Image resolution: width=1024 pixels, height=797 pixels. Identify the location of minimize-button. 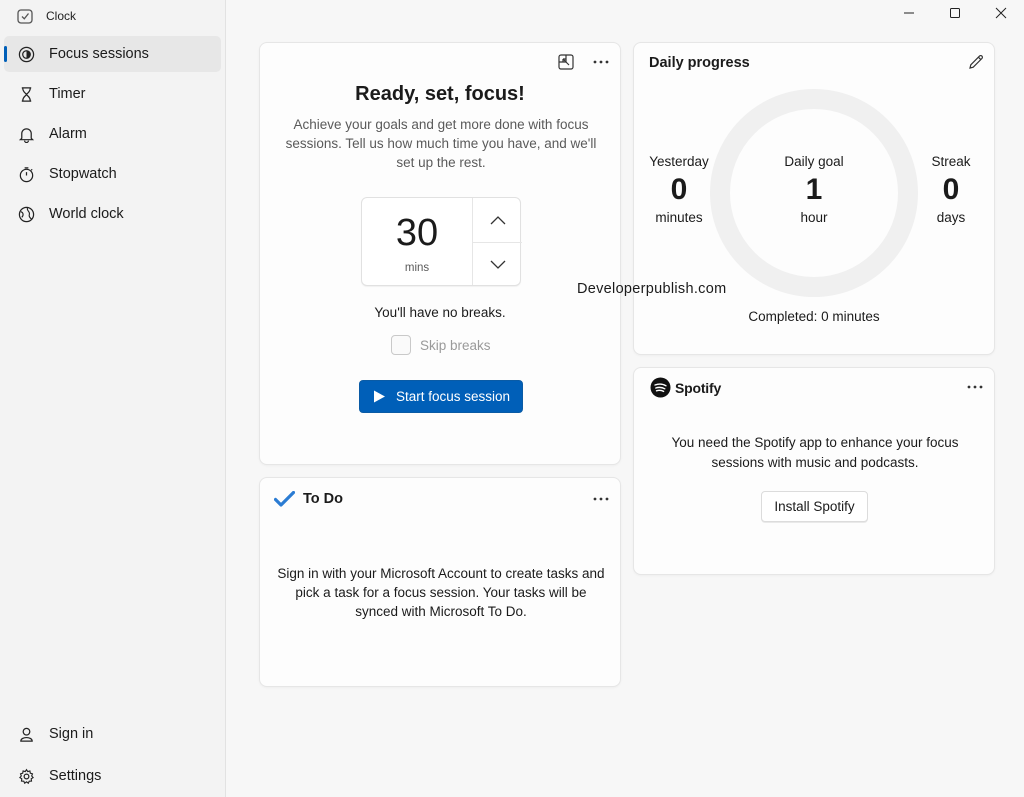
(909, 13).